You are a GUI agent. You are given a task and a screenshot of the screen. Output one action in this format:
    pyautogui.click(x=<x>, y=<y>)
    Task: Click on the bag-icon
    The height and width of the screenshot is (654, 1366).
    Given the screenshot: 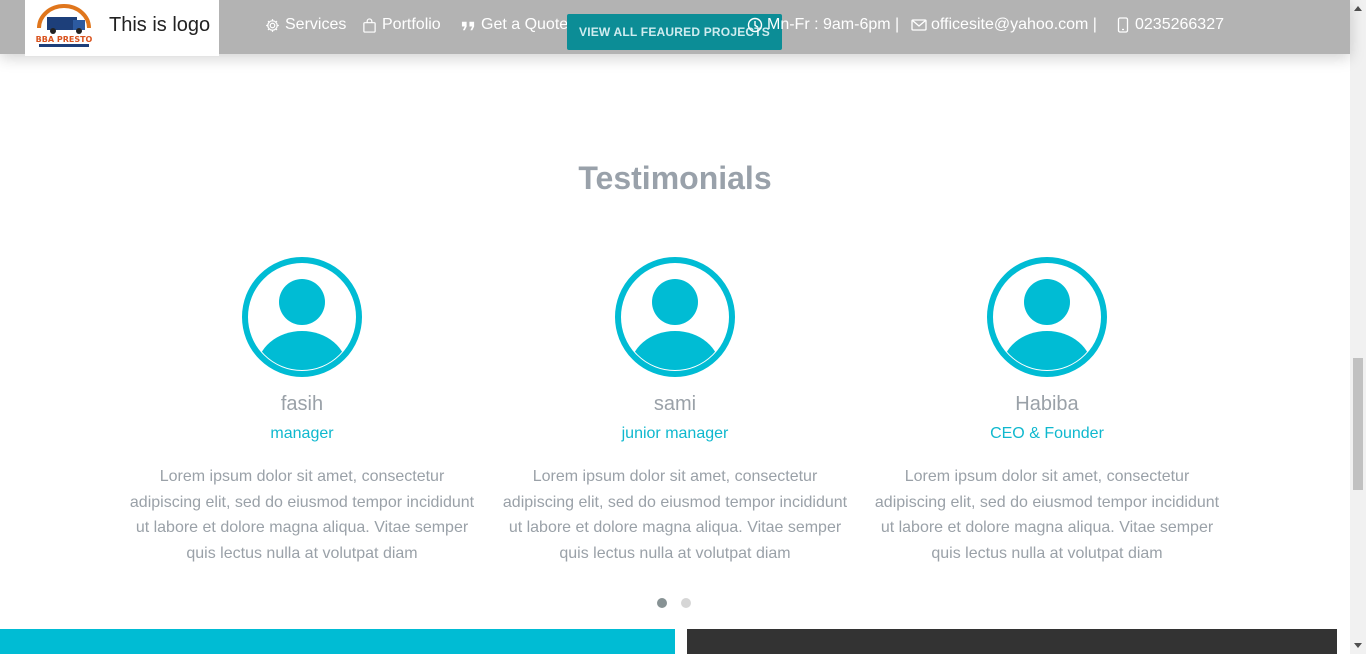 What is the action you would take?
    pyautogui.click(x=369, y=25)
    